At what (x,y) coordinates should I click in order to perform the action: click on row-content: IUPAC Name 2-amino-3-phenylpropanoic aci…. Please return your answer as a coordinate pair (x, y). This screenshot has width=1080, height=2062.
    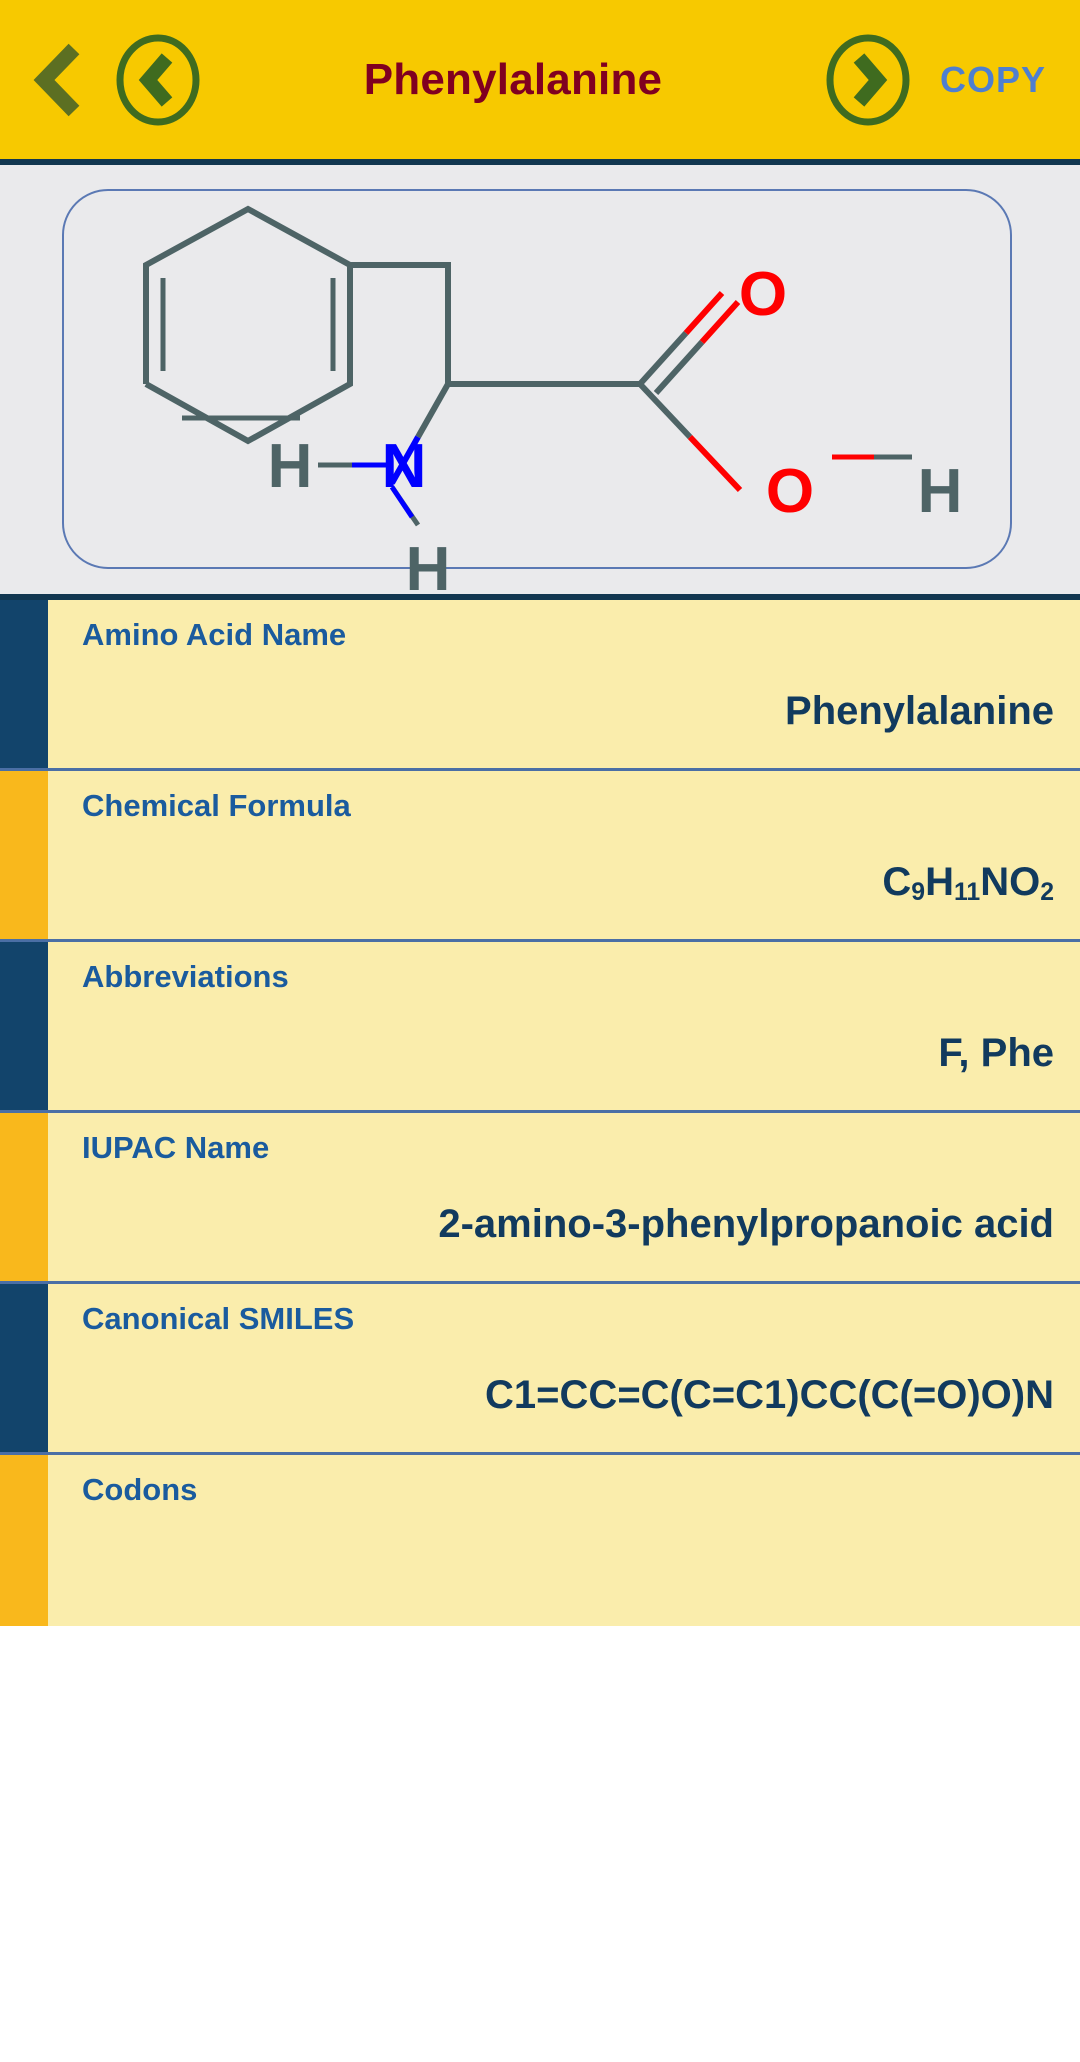
    Looking at the image, I should click on (564, 1197).